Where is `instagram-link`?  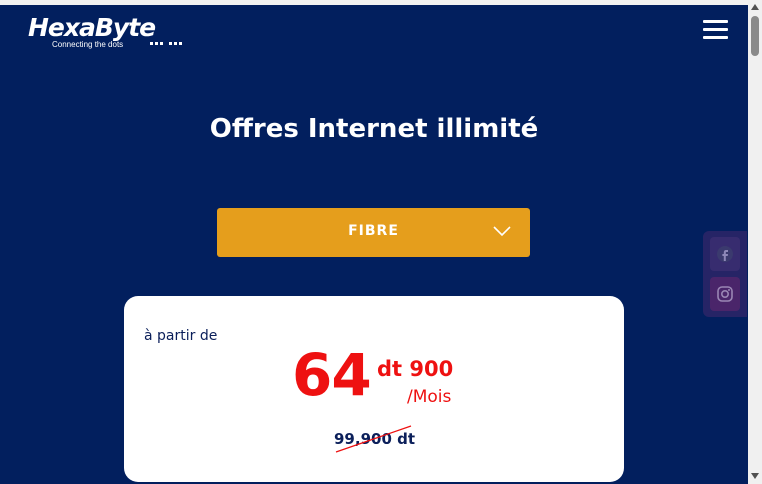
instagram-link is located at coordinates (725, 294).